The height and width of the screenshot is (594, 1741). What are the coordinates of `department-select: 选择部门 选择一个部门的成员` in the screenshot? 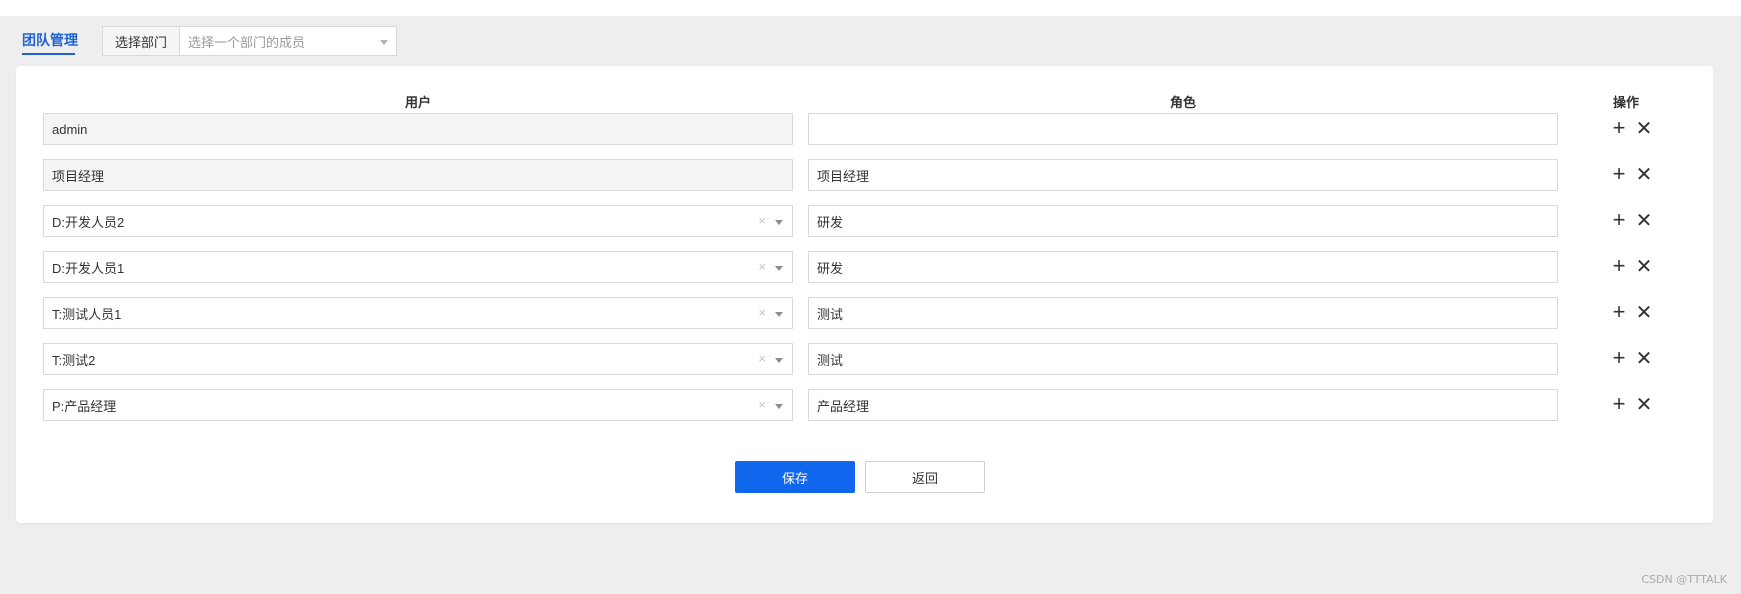 It's located at (249, 41).